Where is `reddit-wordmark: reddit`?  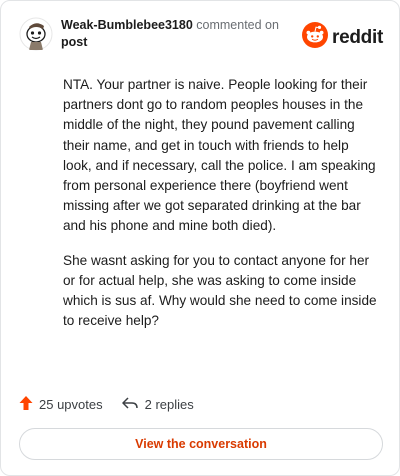
reddit-wordmark: reddit is located at coordinates (357, 37).